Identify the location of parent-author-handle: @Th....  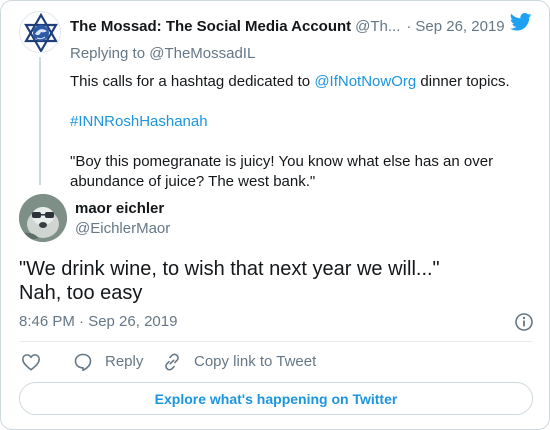
(377, 27).